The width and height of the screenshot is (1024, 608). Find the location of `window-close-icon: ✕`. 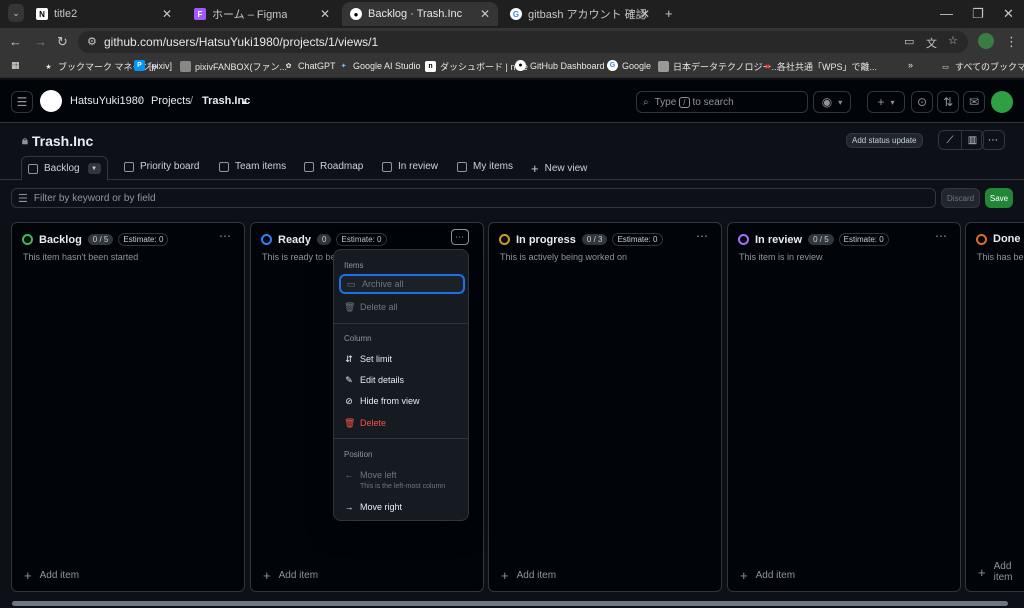

window-close-icon: ✕ is located at coordinates (1008, 14).